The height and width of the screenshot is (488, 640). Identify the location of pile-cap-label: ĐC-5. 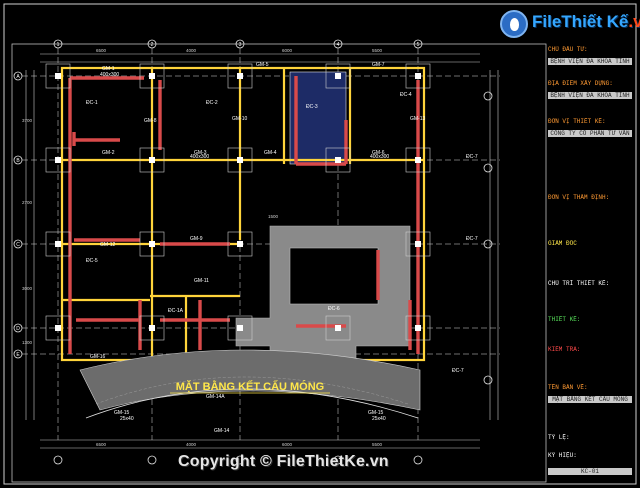
(92, 261).